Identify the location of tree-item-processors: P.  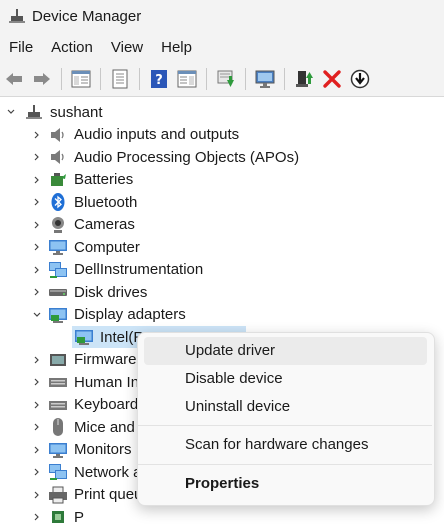
(222, 517).